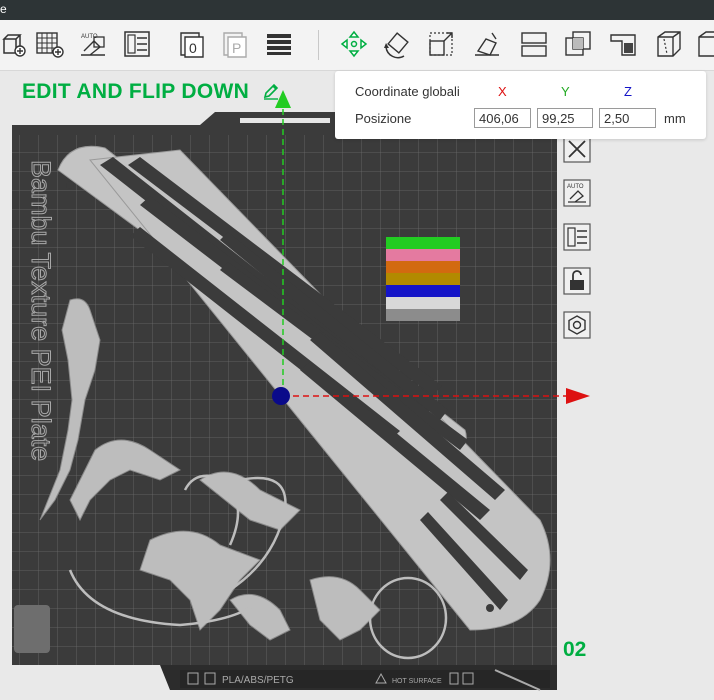 The width and height of the screenshot is (714, 700). Describe the element at coordinates (502, 118) in the screenshot. I see `position-x-field: 406,06` at that location.